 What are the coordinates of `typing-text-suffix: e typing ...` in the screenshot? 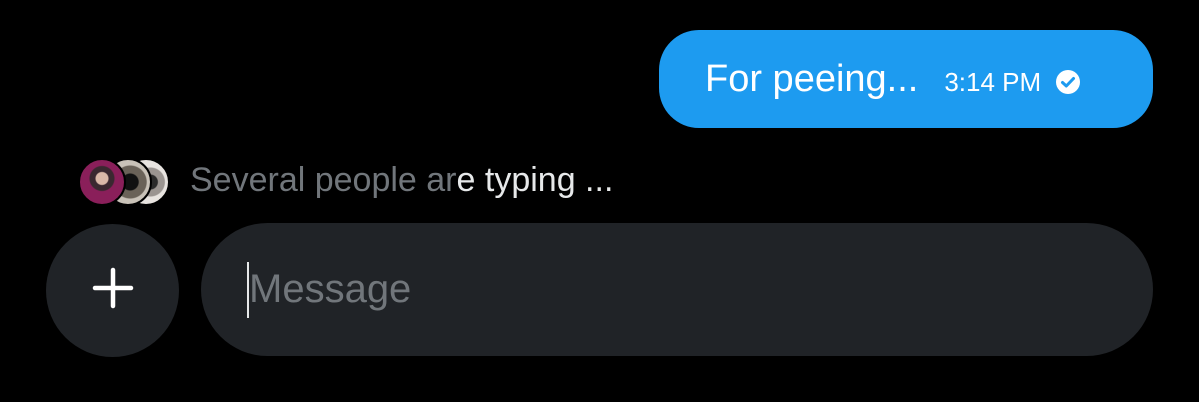 It's located at (535, 179).